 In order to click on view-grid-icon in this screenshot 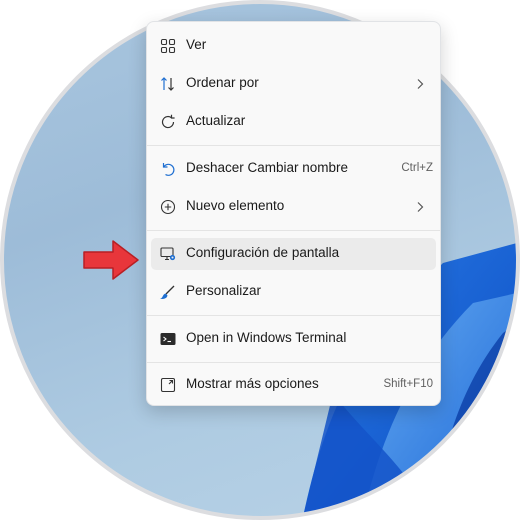, I will do `click(168, 46)`.